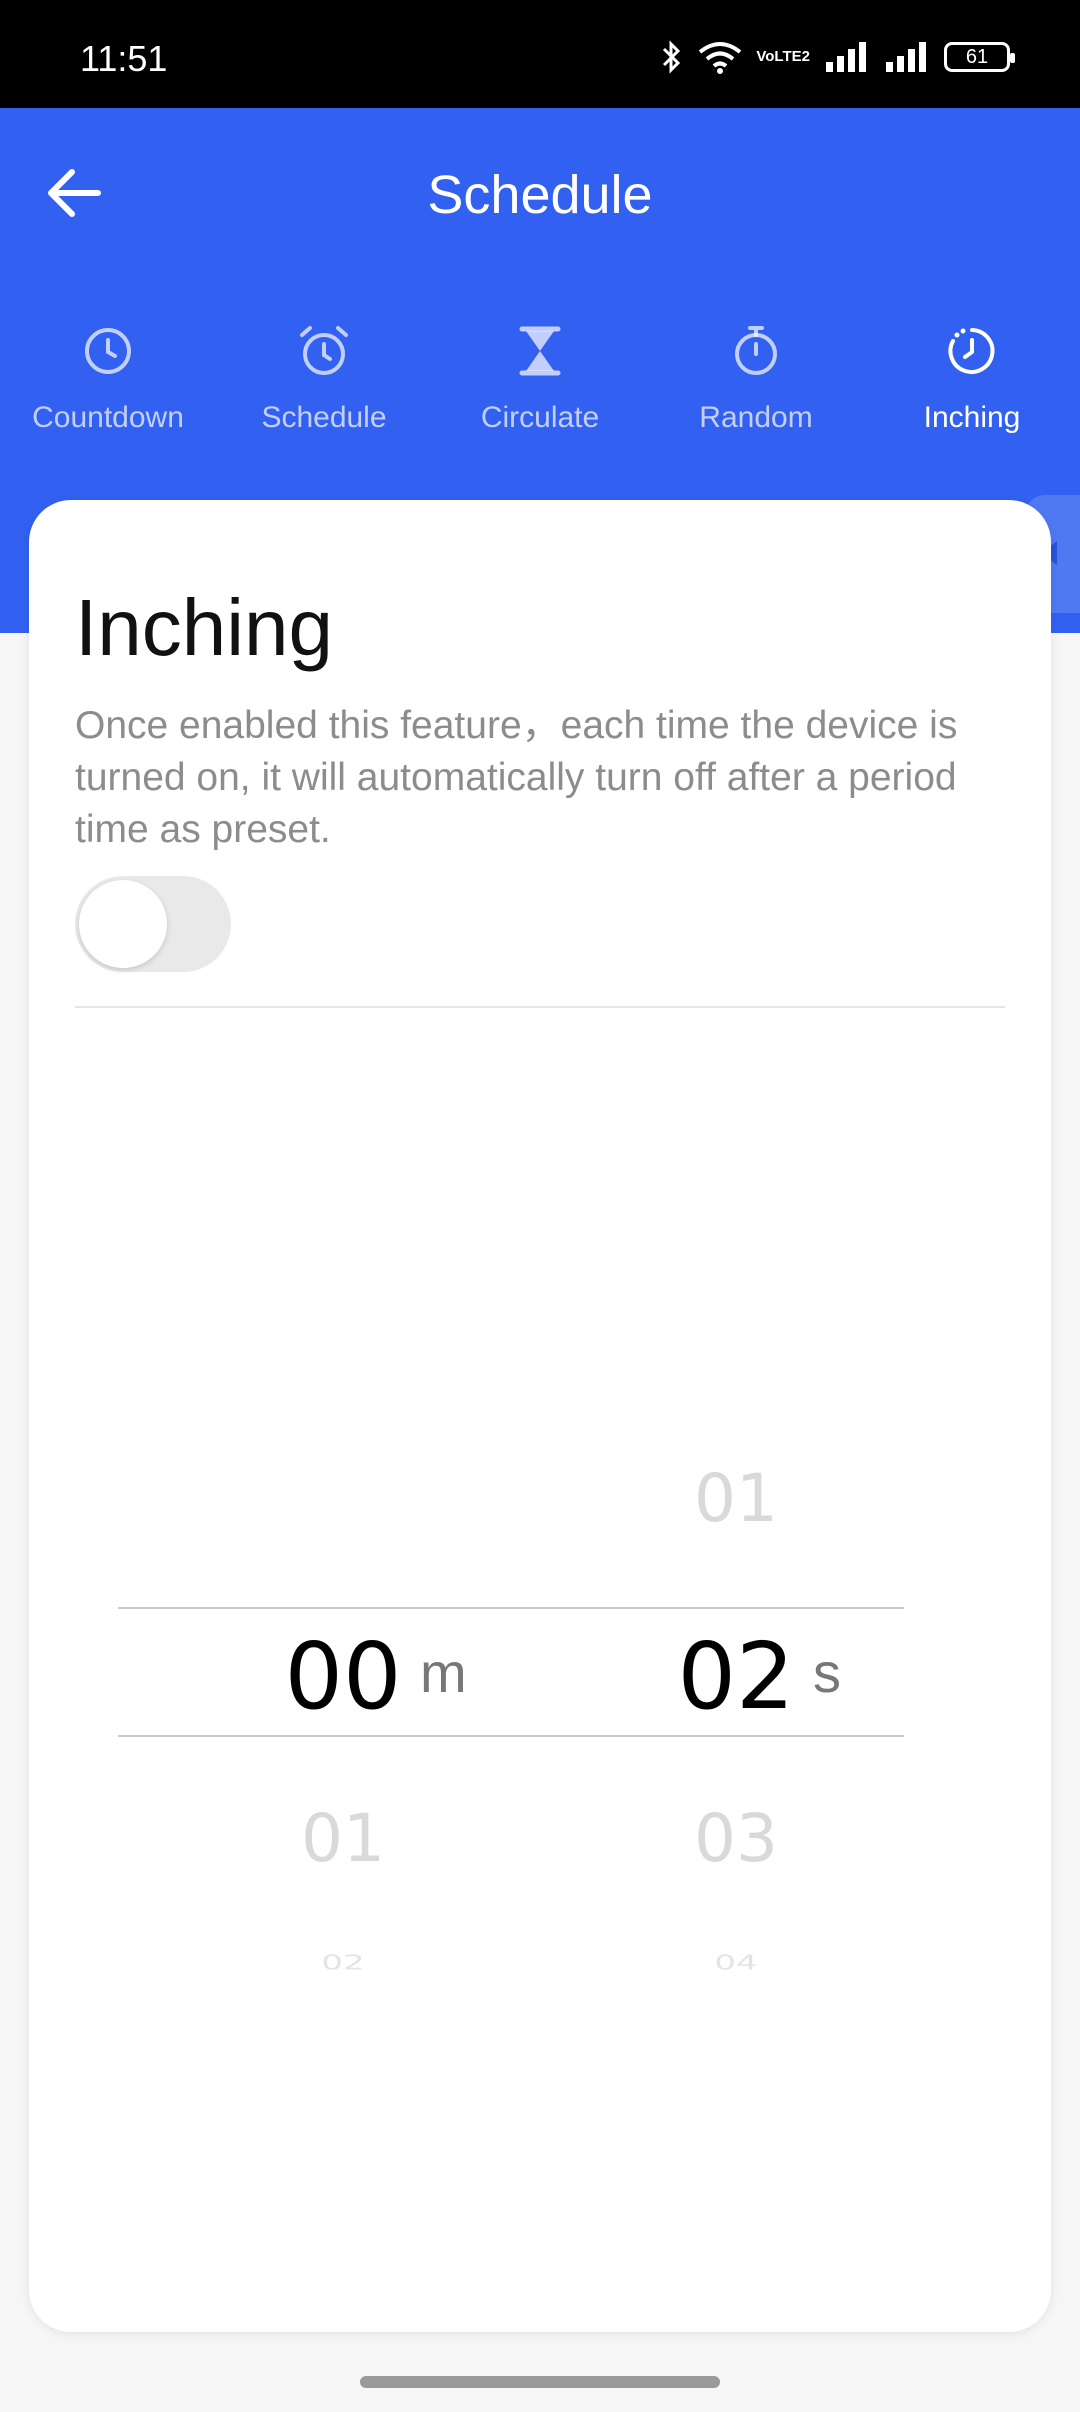  What do you see at coordinates (108, 351) in the screenshot?
I see `clock-icon` at bounding box center [108, 351].